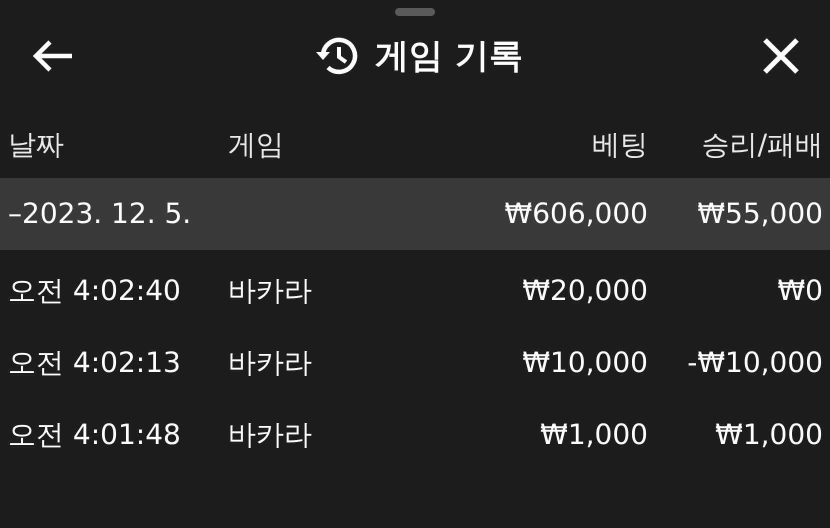 This screenshot has height=528, width=830. I want to click on result-cell-text: -₩10,000, so click(755, 363).